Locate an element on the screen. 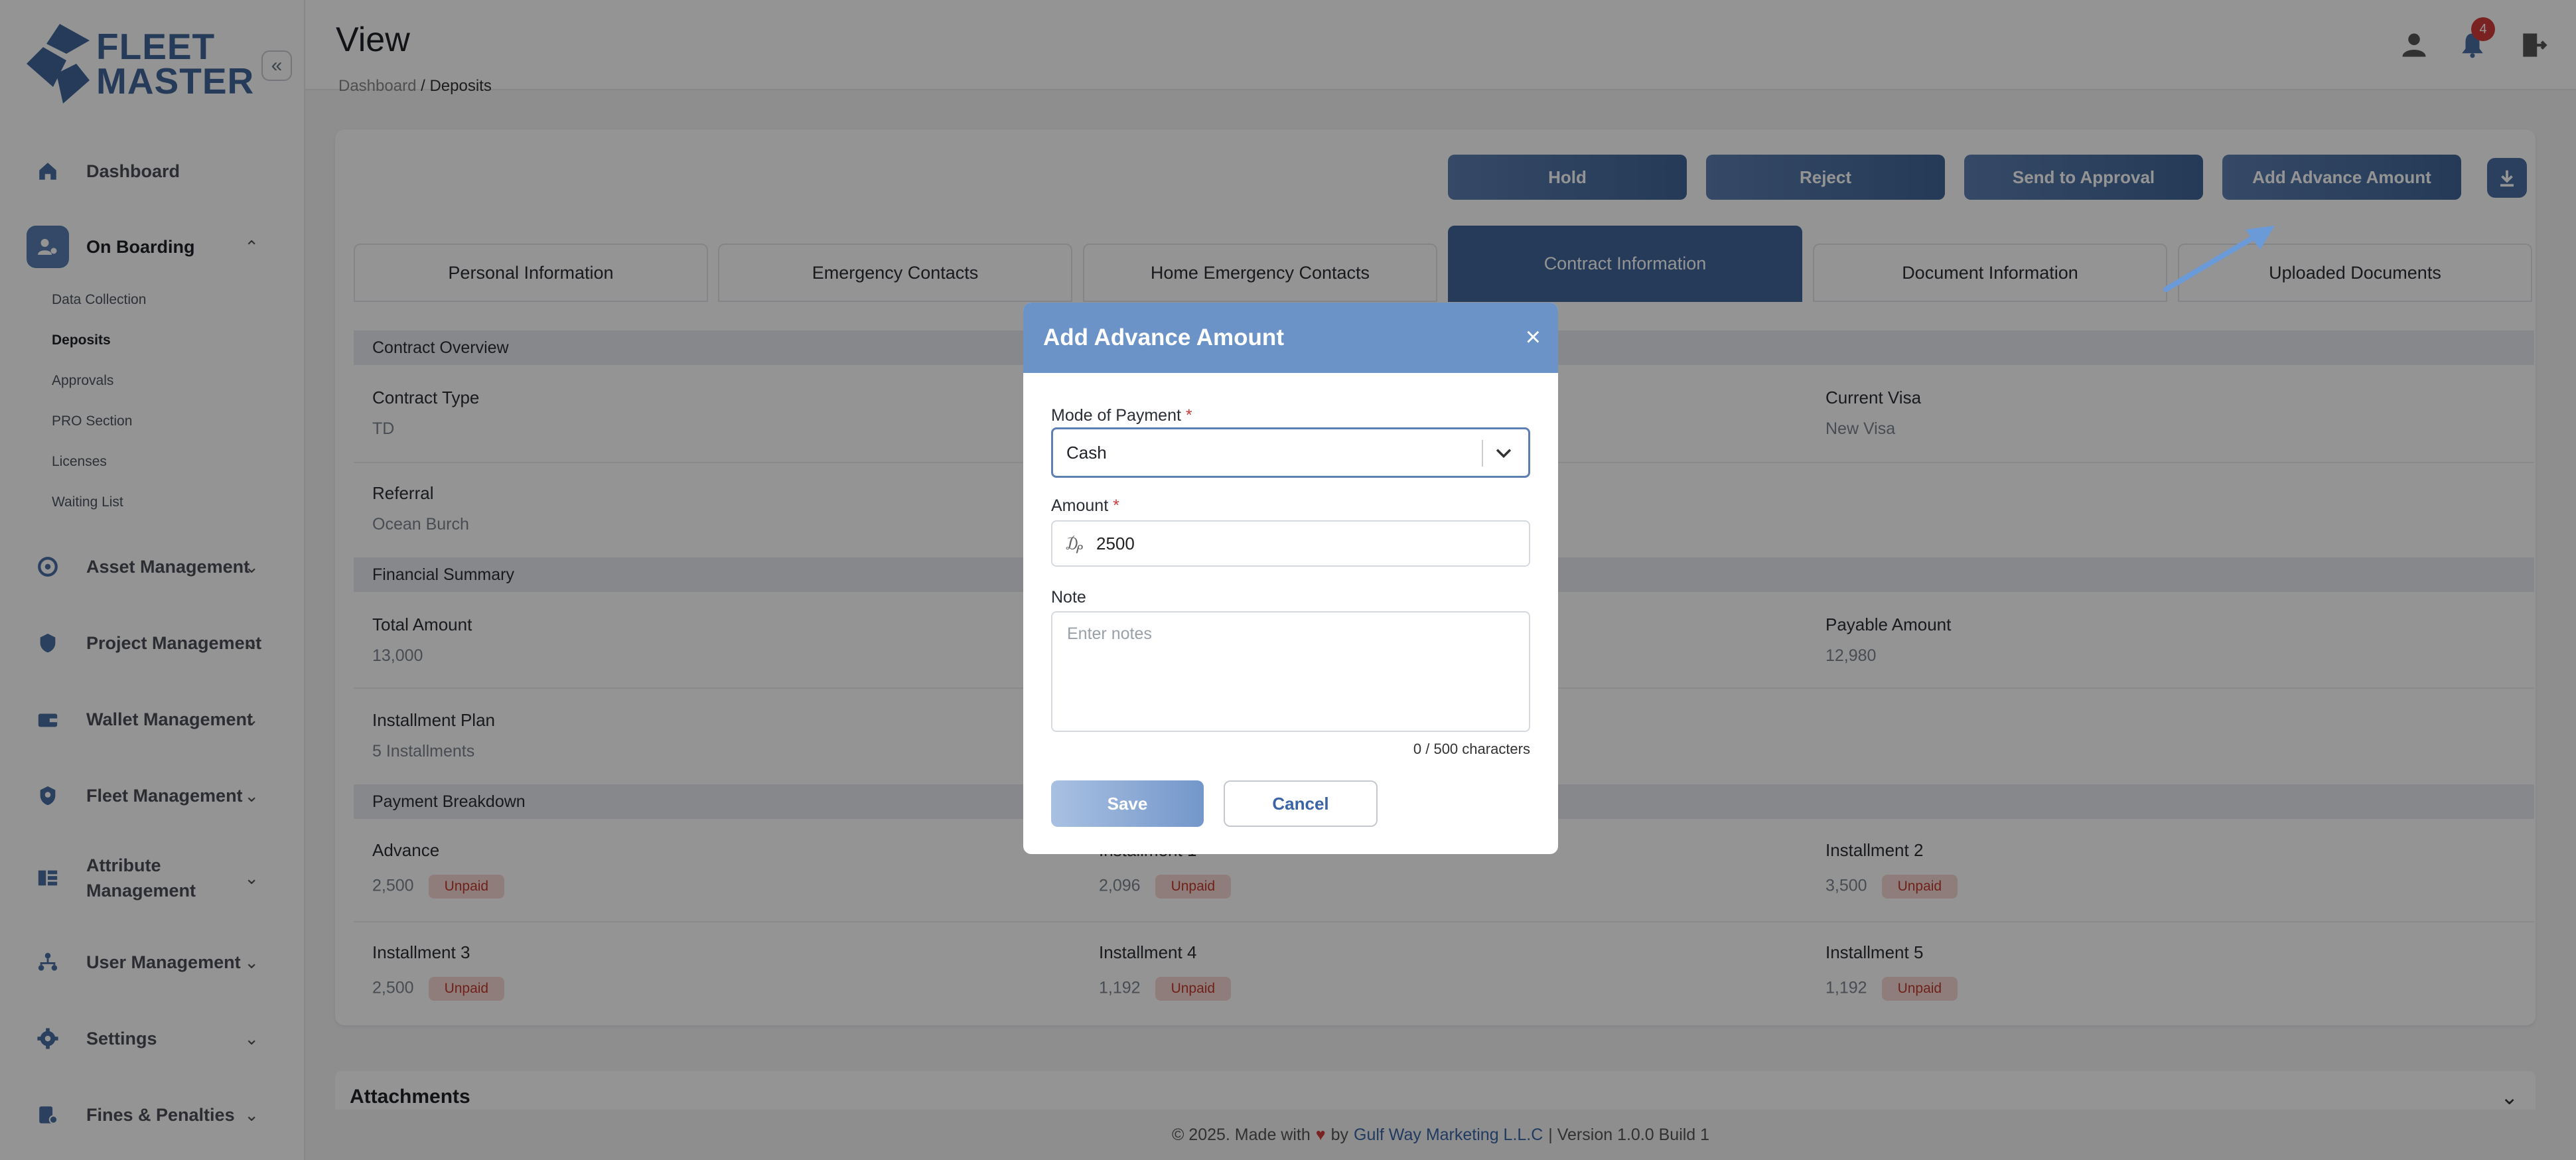 This screenshot has height=1160, width=2576. cancel-button: Cancel is located at coordinates (1301, 803).